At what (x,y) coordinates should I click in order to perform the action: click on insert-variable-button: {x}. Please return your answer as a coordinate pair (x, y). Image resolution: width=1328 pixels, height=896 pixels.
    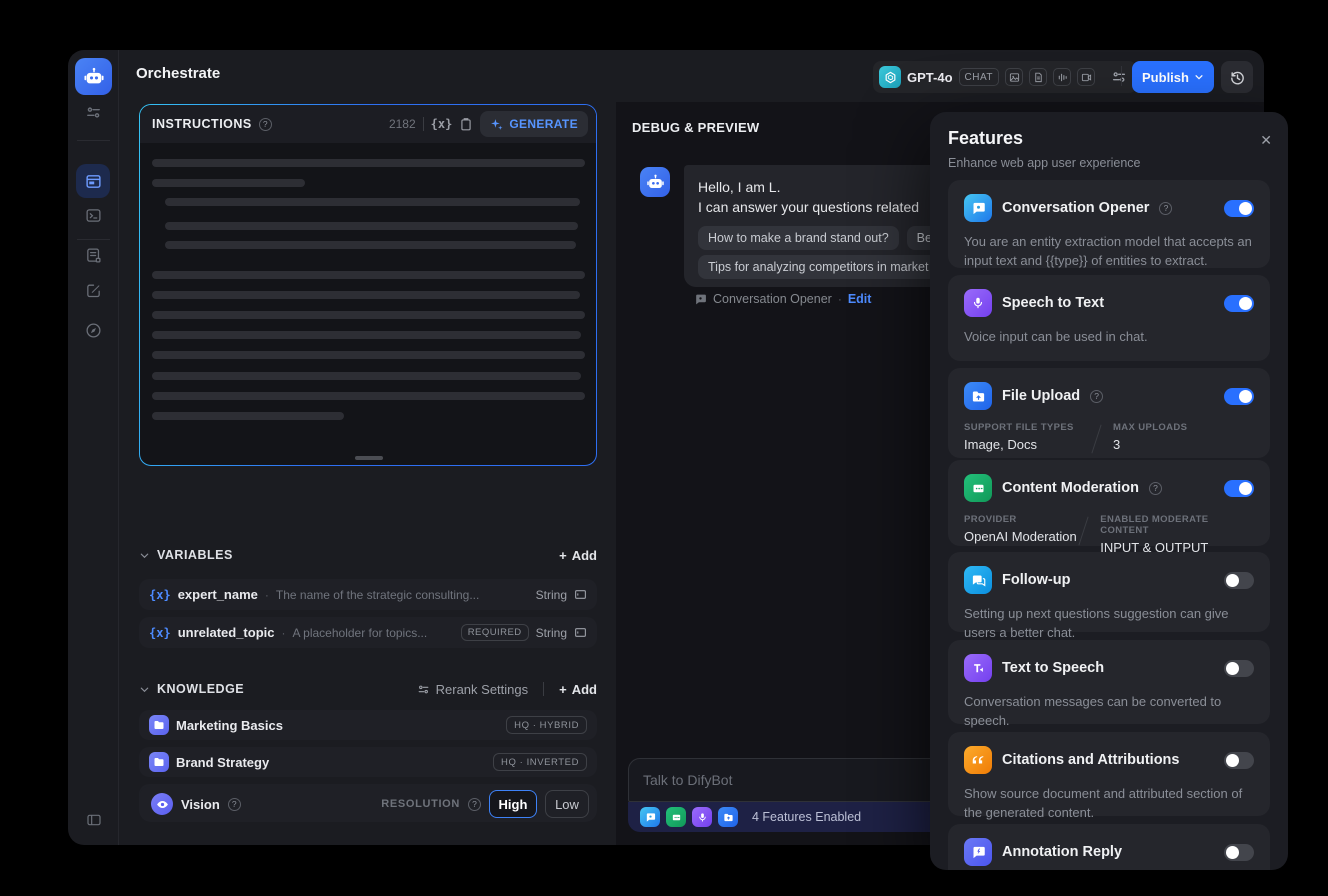
    Looking at the image, I should click on (442, 124).